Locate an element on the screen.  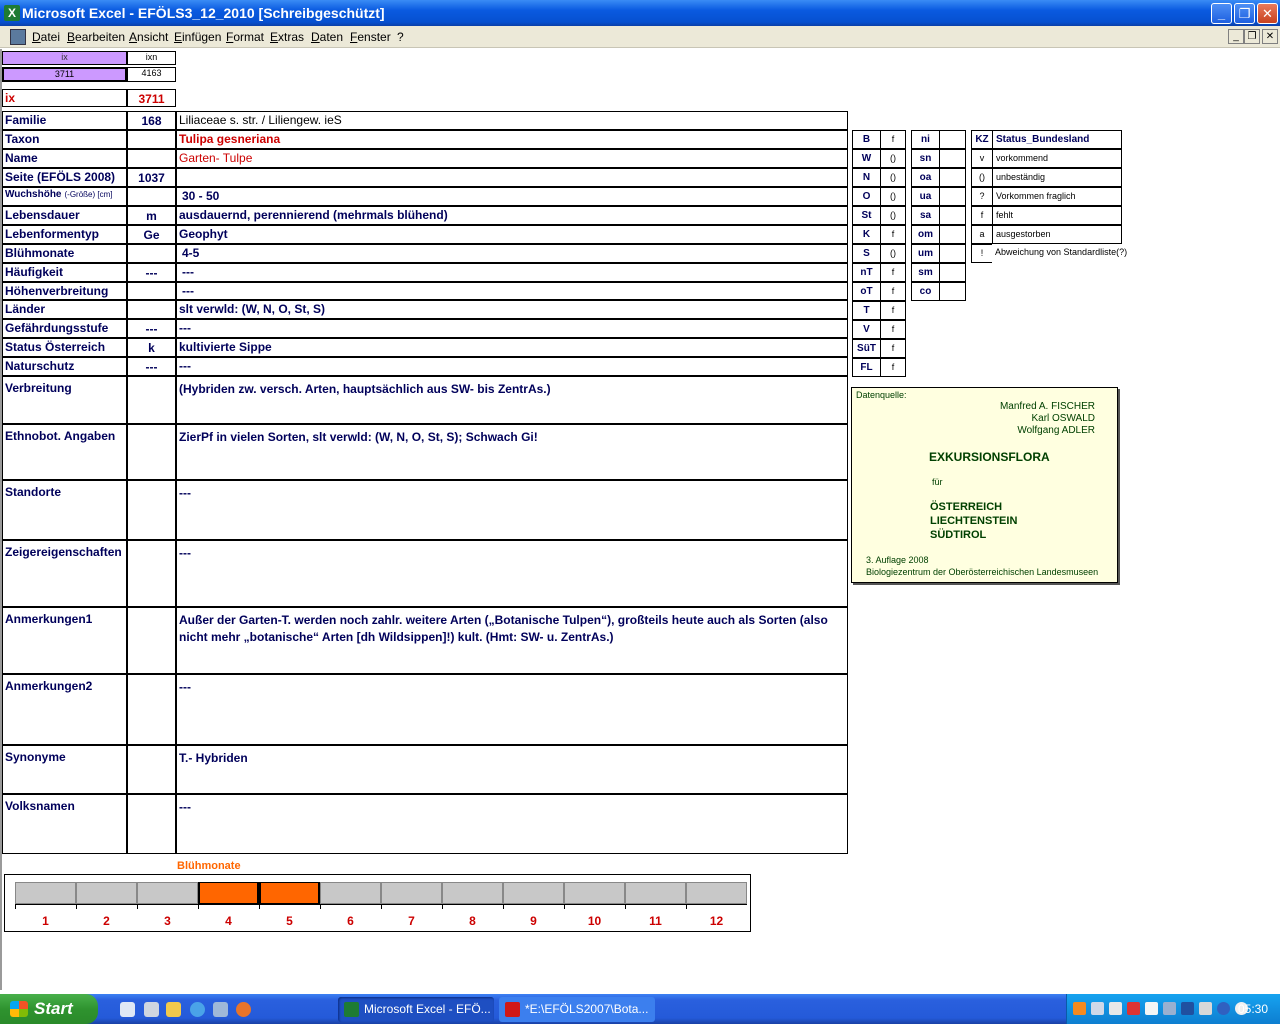
field-code: k is located at coordinates (151, 347).